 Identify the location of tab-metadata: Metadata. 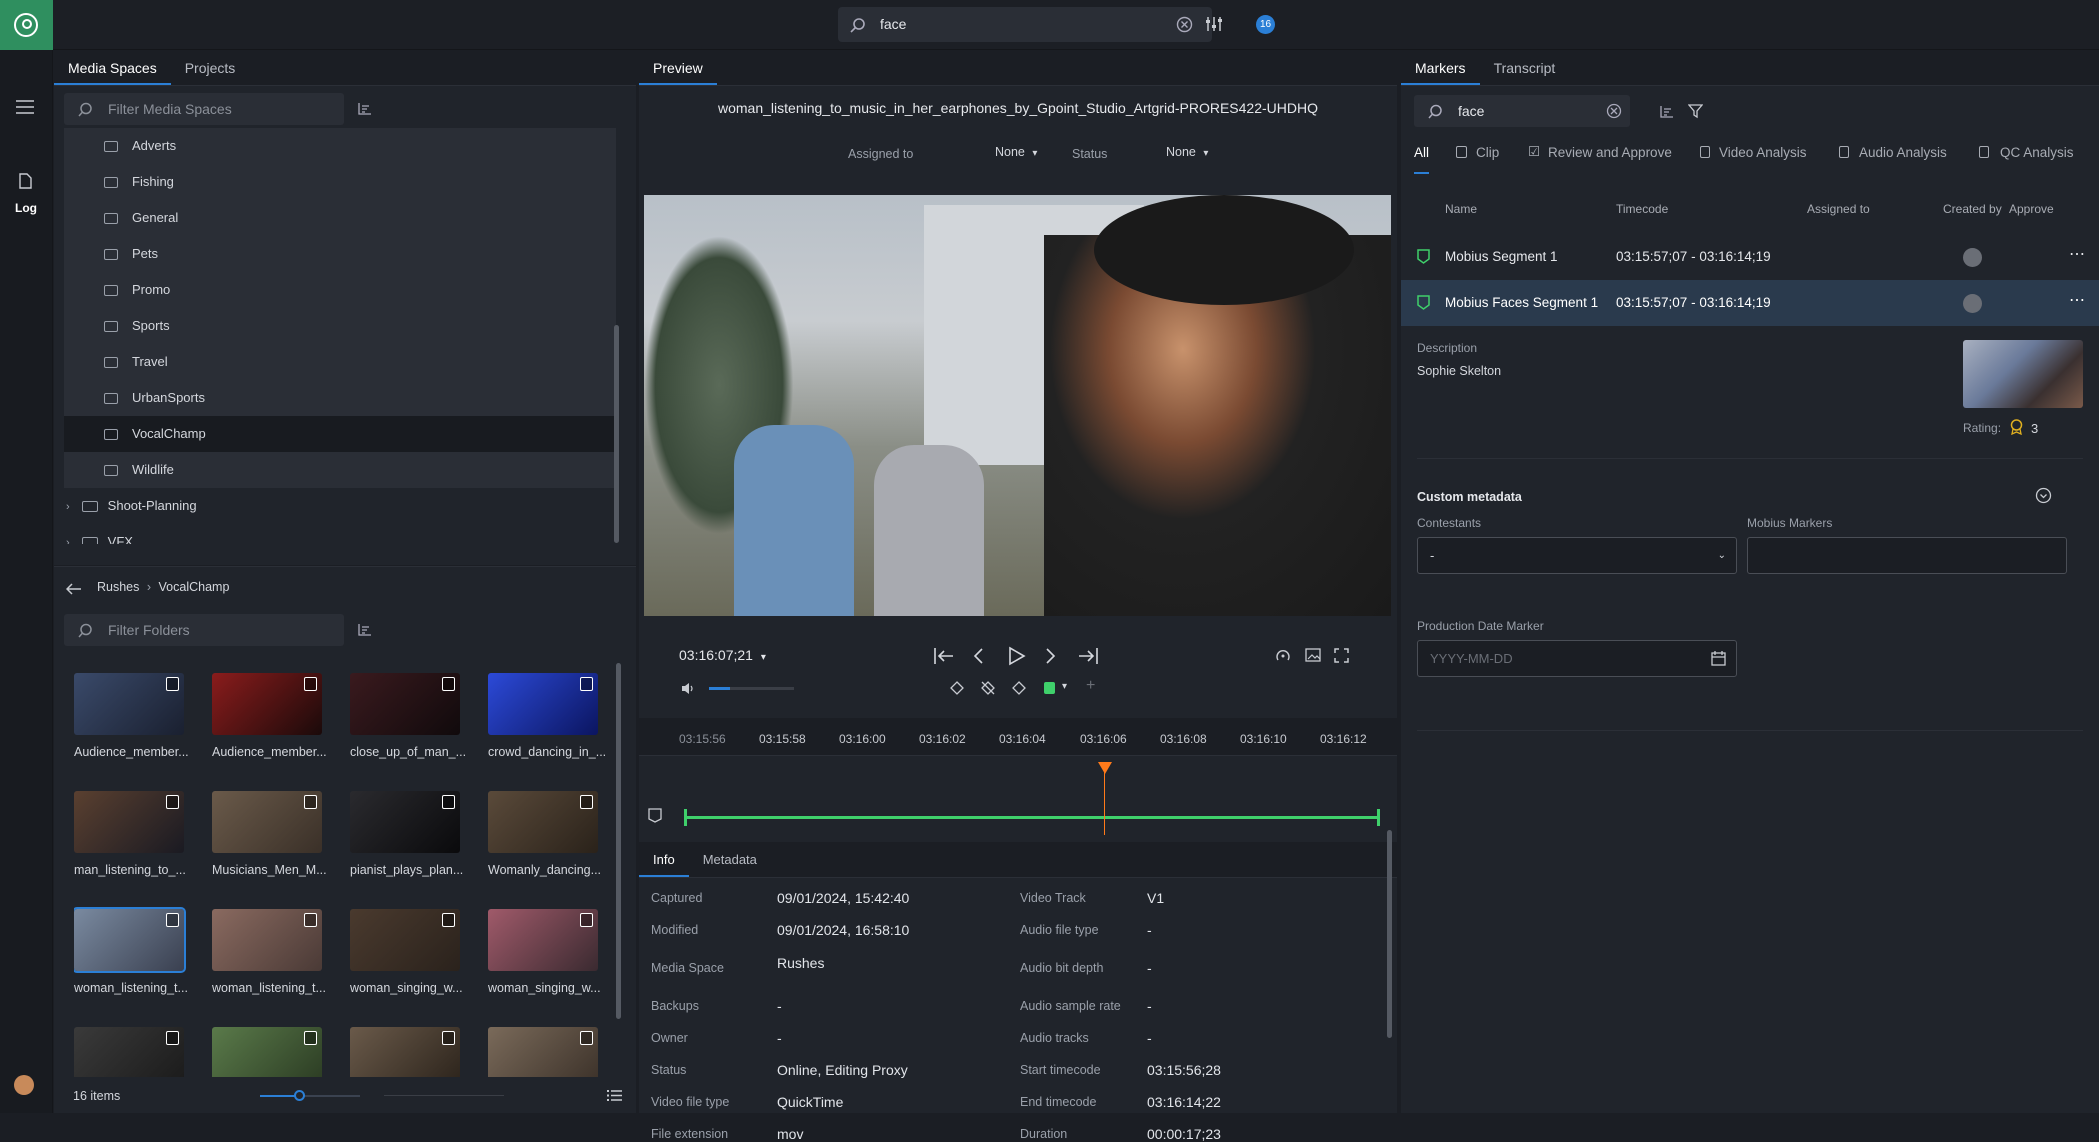
(730, 859).